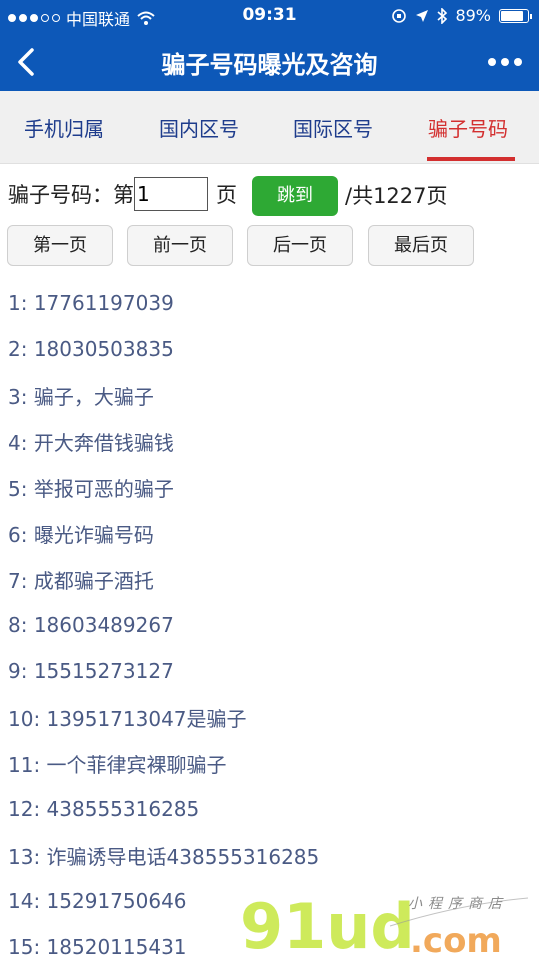 The height and width of the screenshot is (960, 539). What do you see at coordinates (268, 625) in the screenshot?
I see `list-item: 8: 18603489267` at bounding box center [268, 625].